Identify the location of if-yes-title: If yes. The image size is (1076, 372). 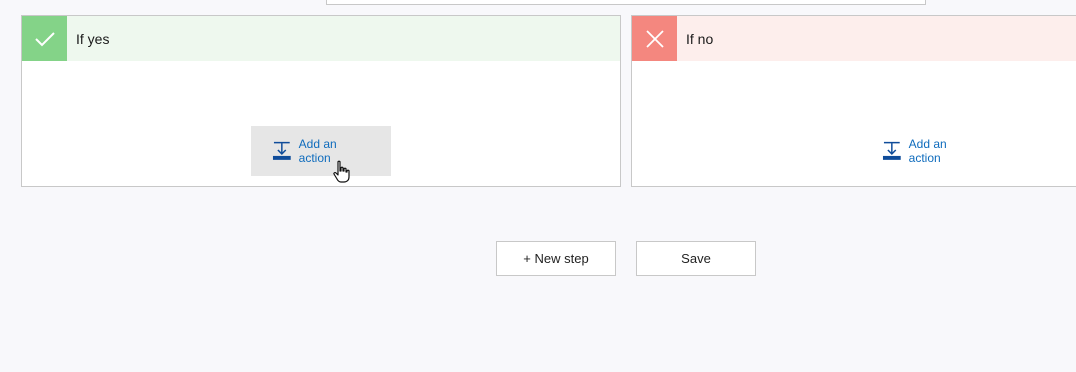
(93, 38).